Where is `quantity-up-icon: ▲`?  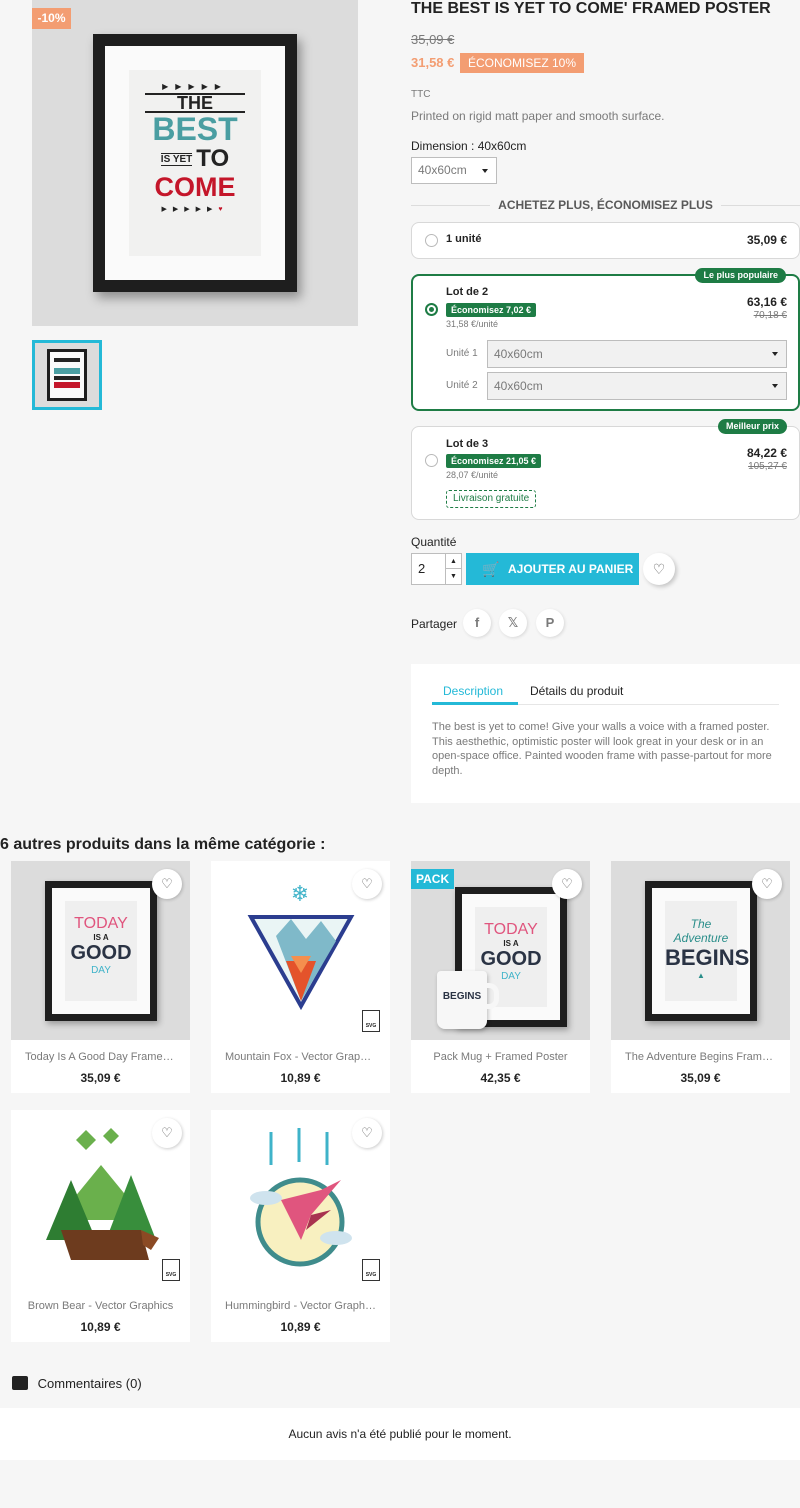 quantity-up-icon: ▲ is located at coordinates (453, 561).